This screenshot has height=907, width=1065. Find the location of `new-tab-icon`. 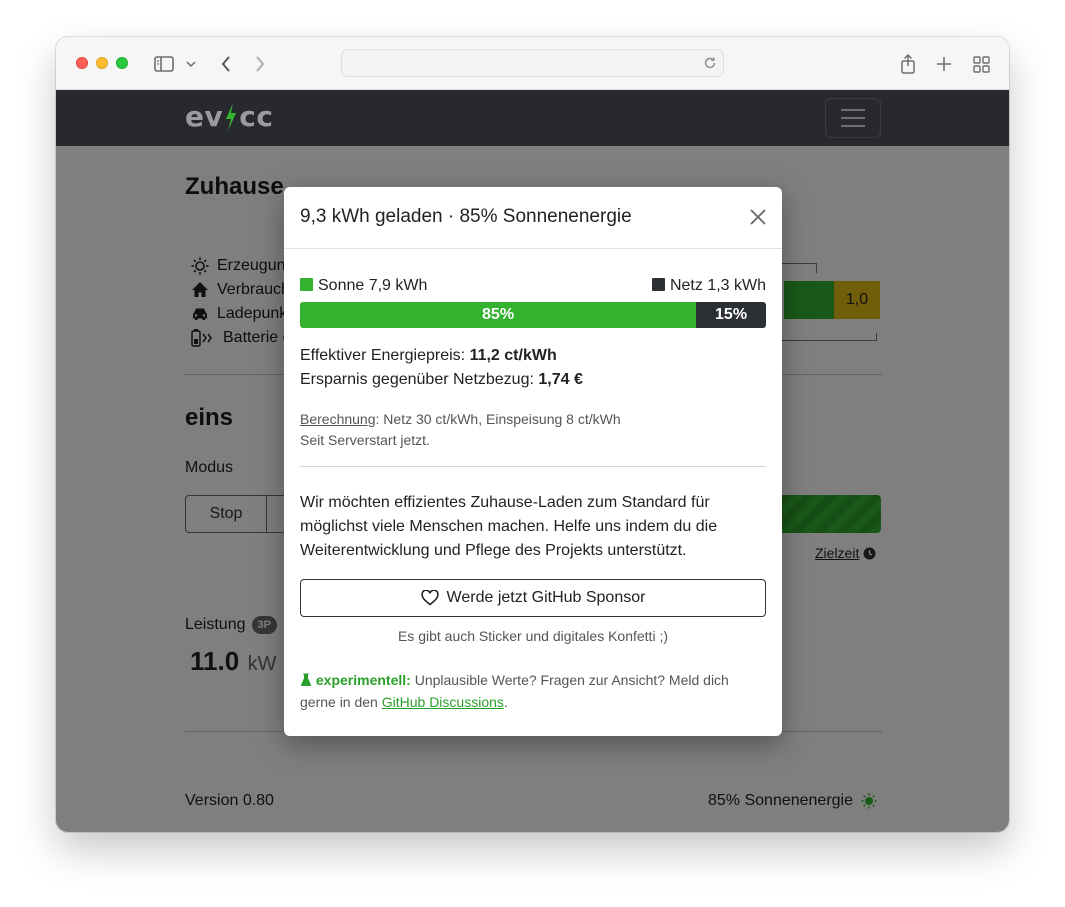

new-tab-icon is located at coordinates (944, 64).